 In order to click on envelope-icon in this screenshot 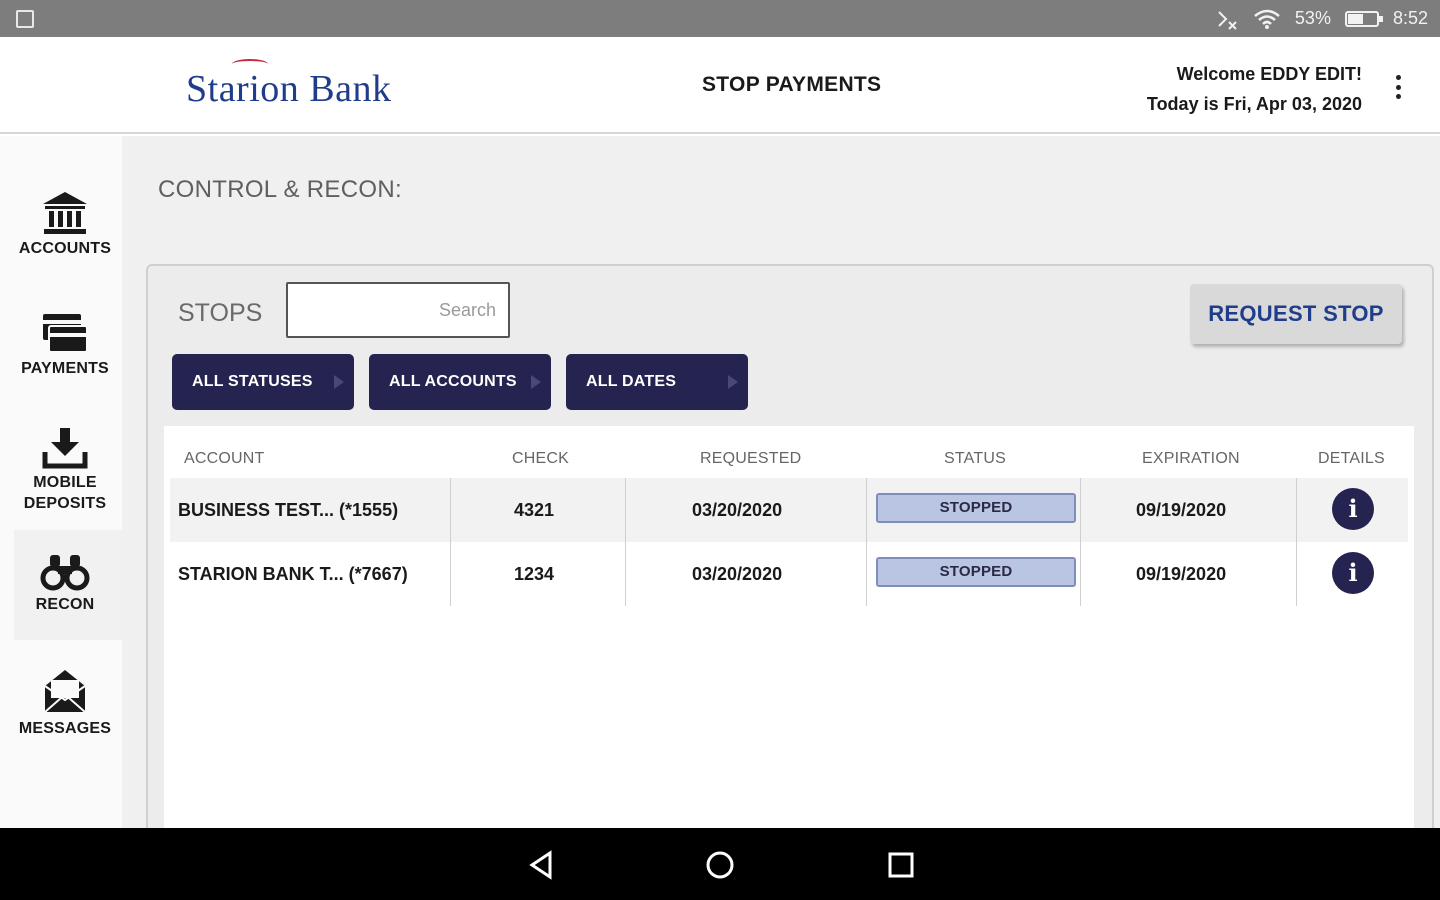, I will do `click(65, 691)`.